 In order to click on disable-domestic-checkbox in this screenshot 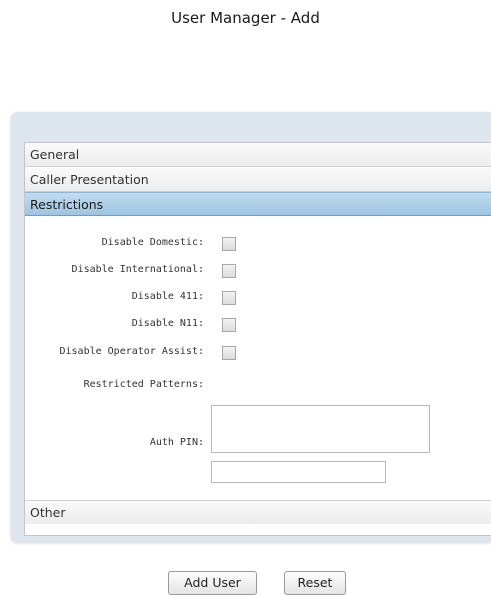, I will do `click(229, 244)`.